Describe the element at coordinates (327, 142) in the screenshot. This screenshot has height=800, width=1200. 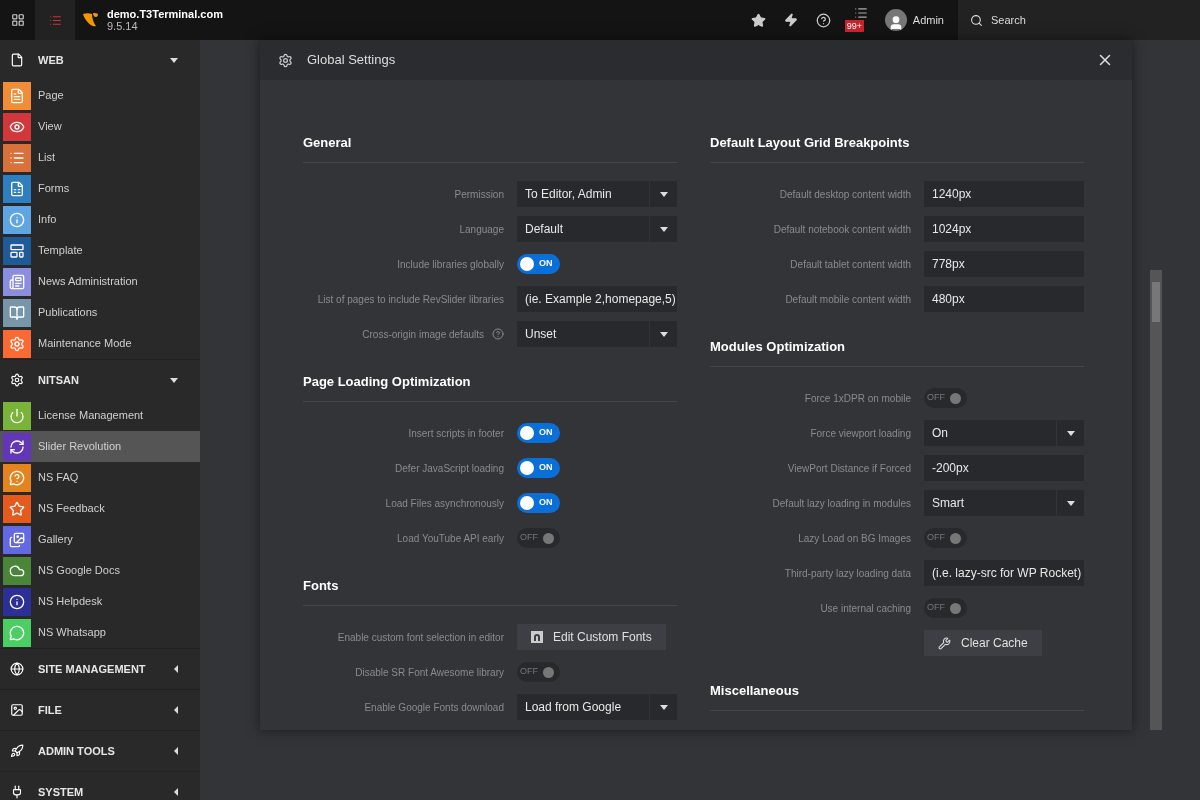
I see `section-heading: General` at that location.